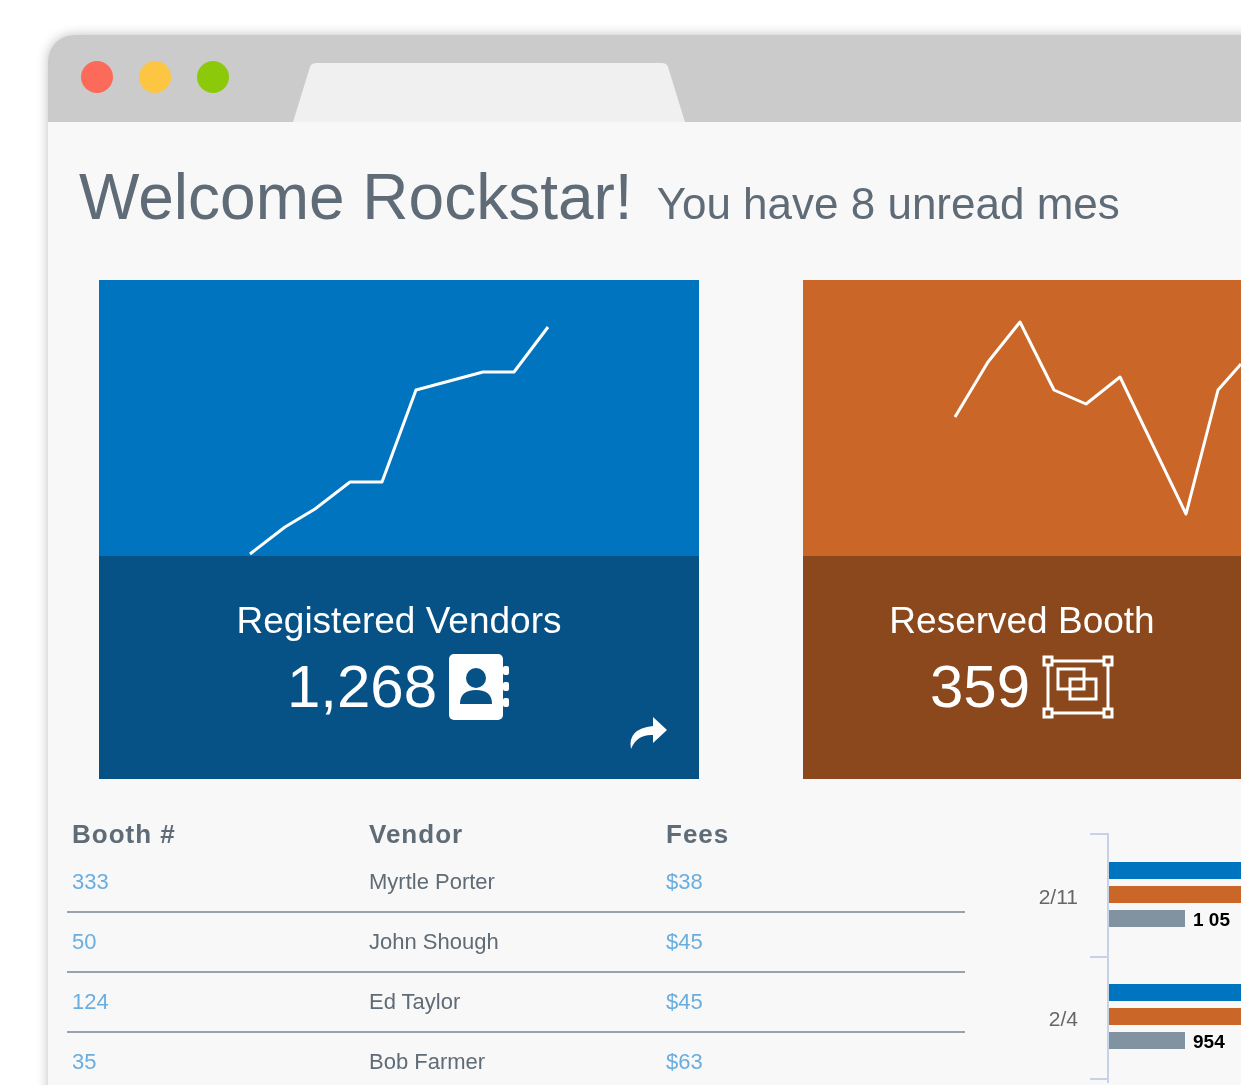 This screenshot has width=1241, height=1085. What do you see at coordinates (97, 76) in the screenshot?
I see `close-button` at bounding box center [97, 76].